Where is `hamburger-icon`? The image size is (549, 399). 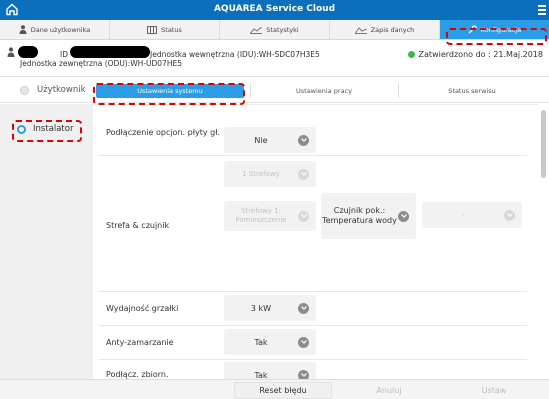
hamburger-icon is located at coordinates (542, 10).